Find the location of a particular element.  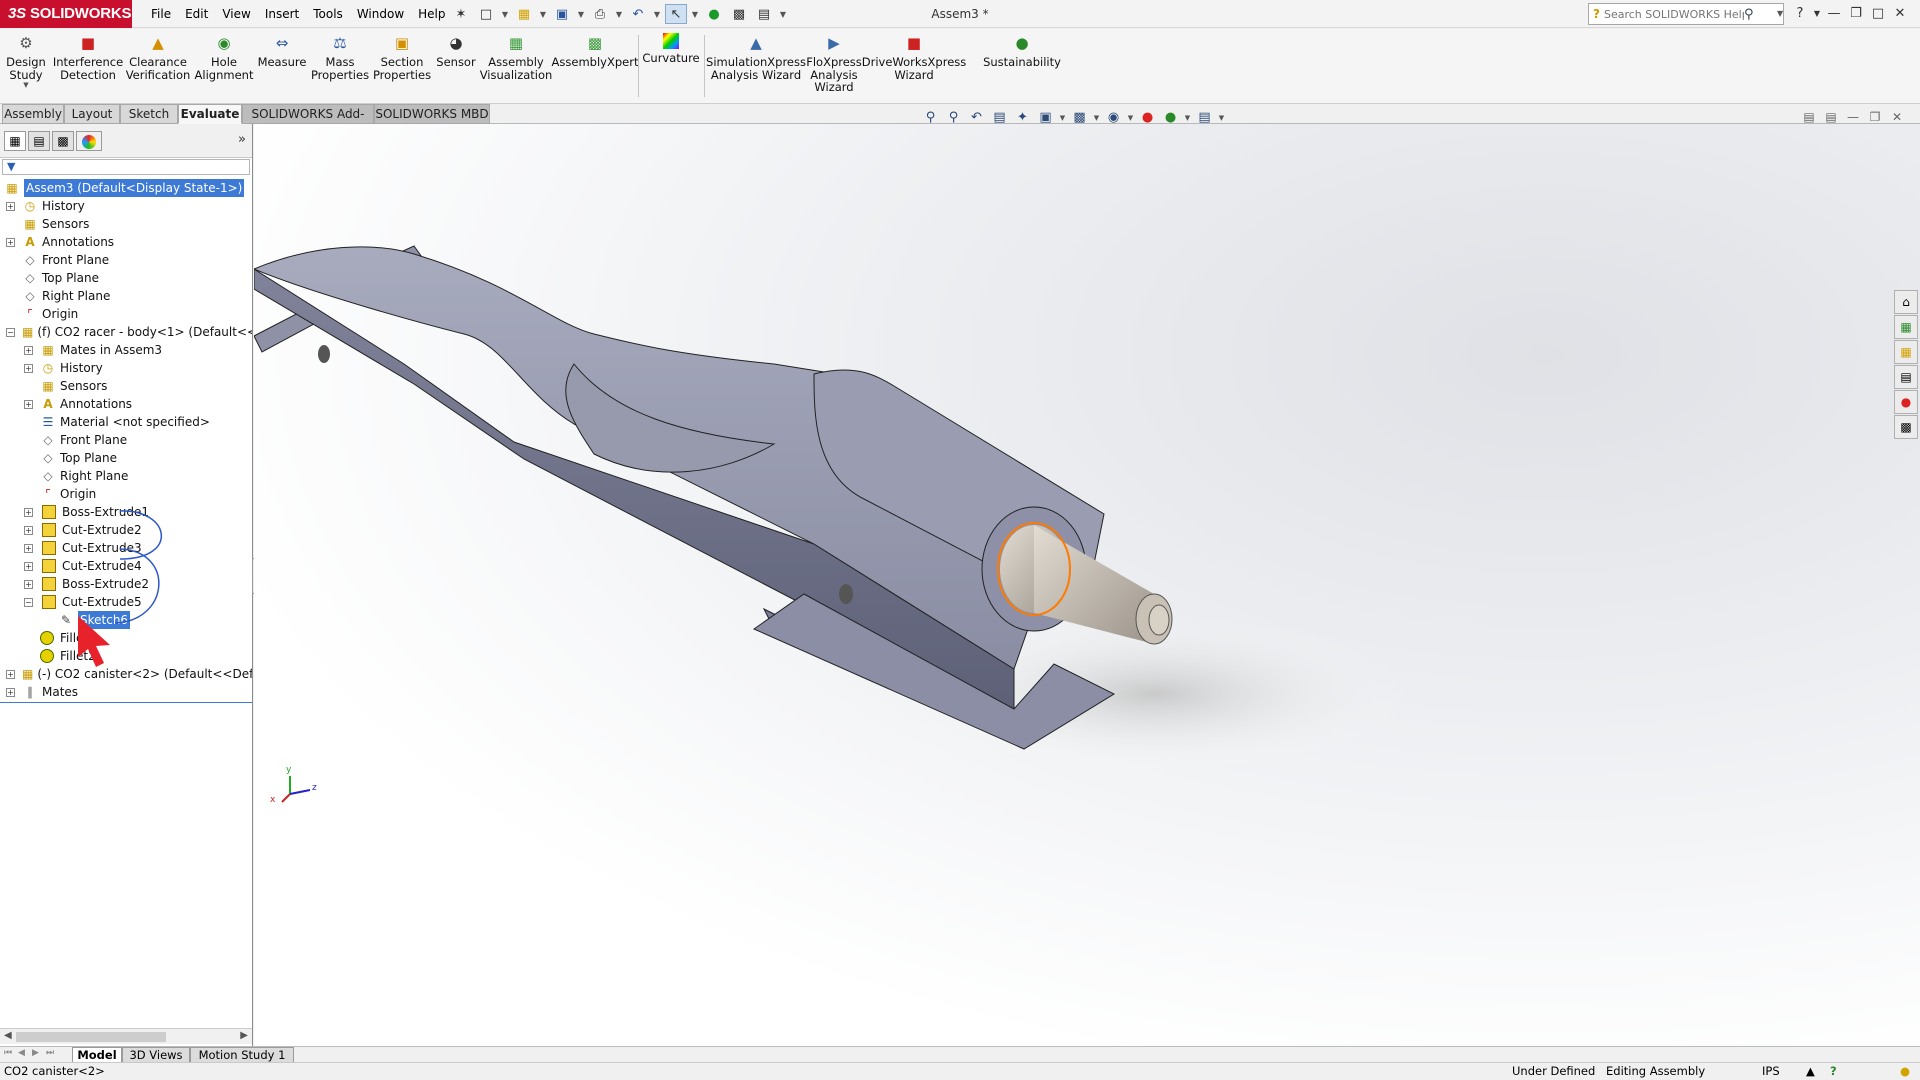

view-orientation-dropdown-icon: ▼ is located at coordinates (1062, 118).